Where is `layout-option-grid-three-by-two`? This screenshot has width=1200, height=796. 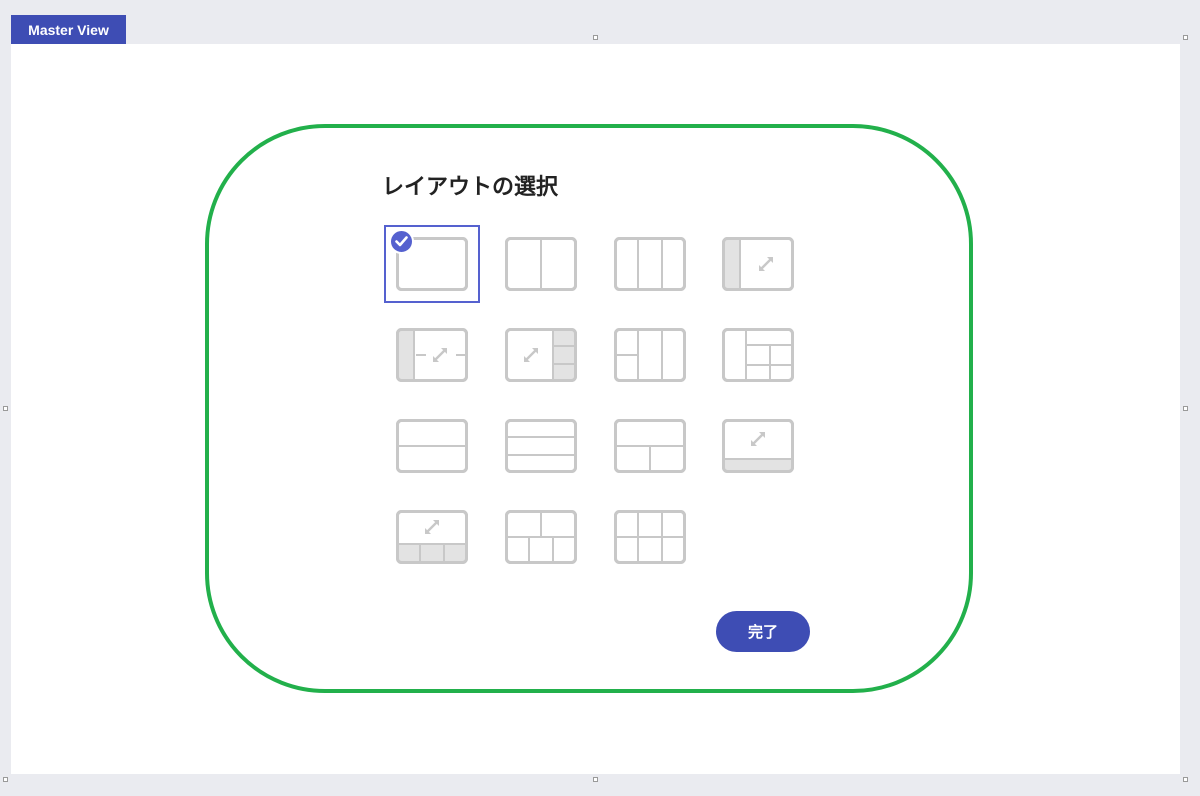
layout-option-grid-three-by-two is located at coordinates (650, 537).